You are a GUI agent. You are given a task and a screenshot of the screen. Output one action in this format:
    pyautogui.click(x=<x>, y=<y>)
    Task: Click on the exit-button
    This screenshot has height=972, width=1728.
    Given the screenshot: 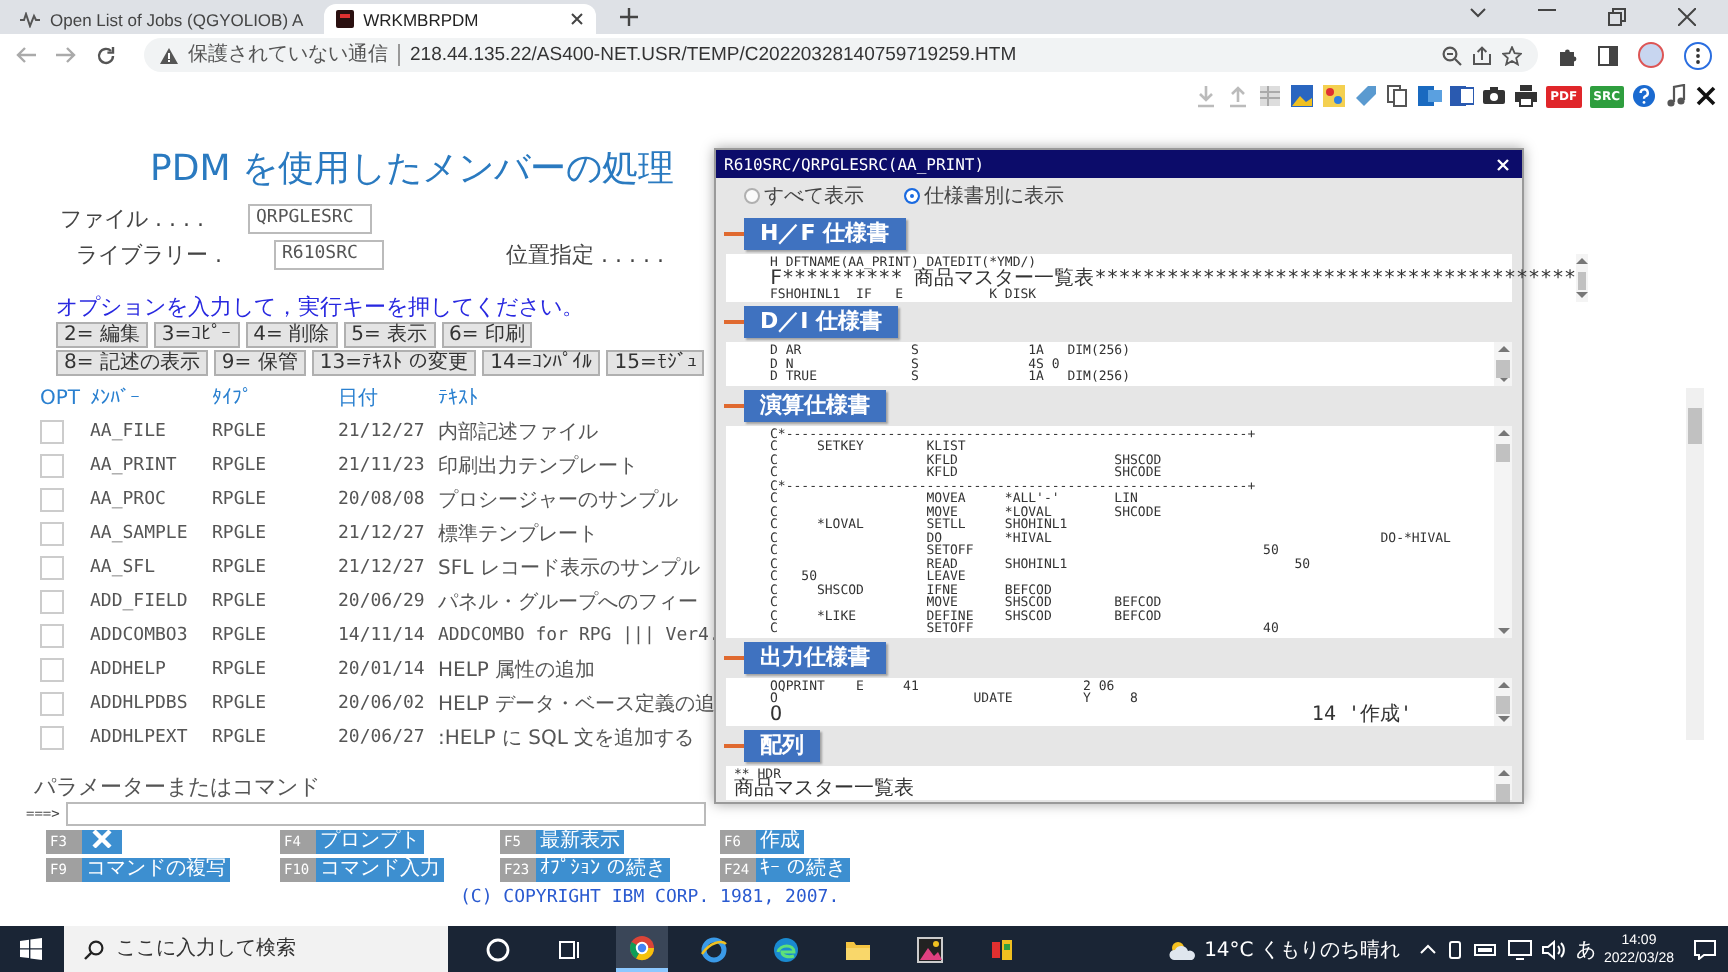 What is the action you would take?
    pyautogui.click(x=102, y=842)
    